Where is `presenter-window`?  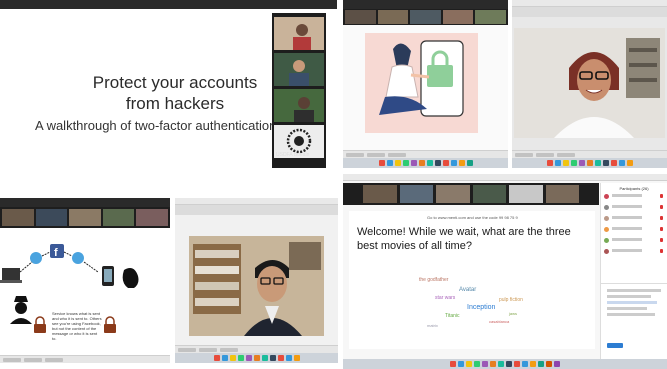
presenter-window is located at coordinates (256, 280).